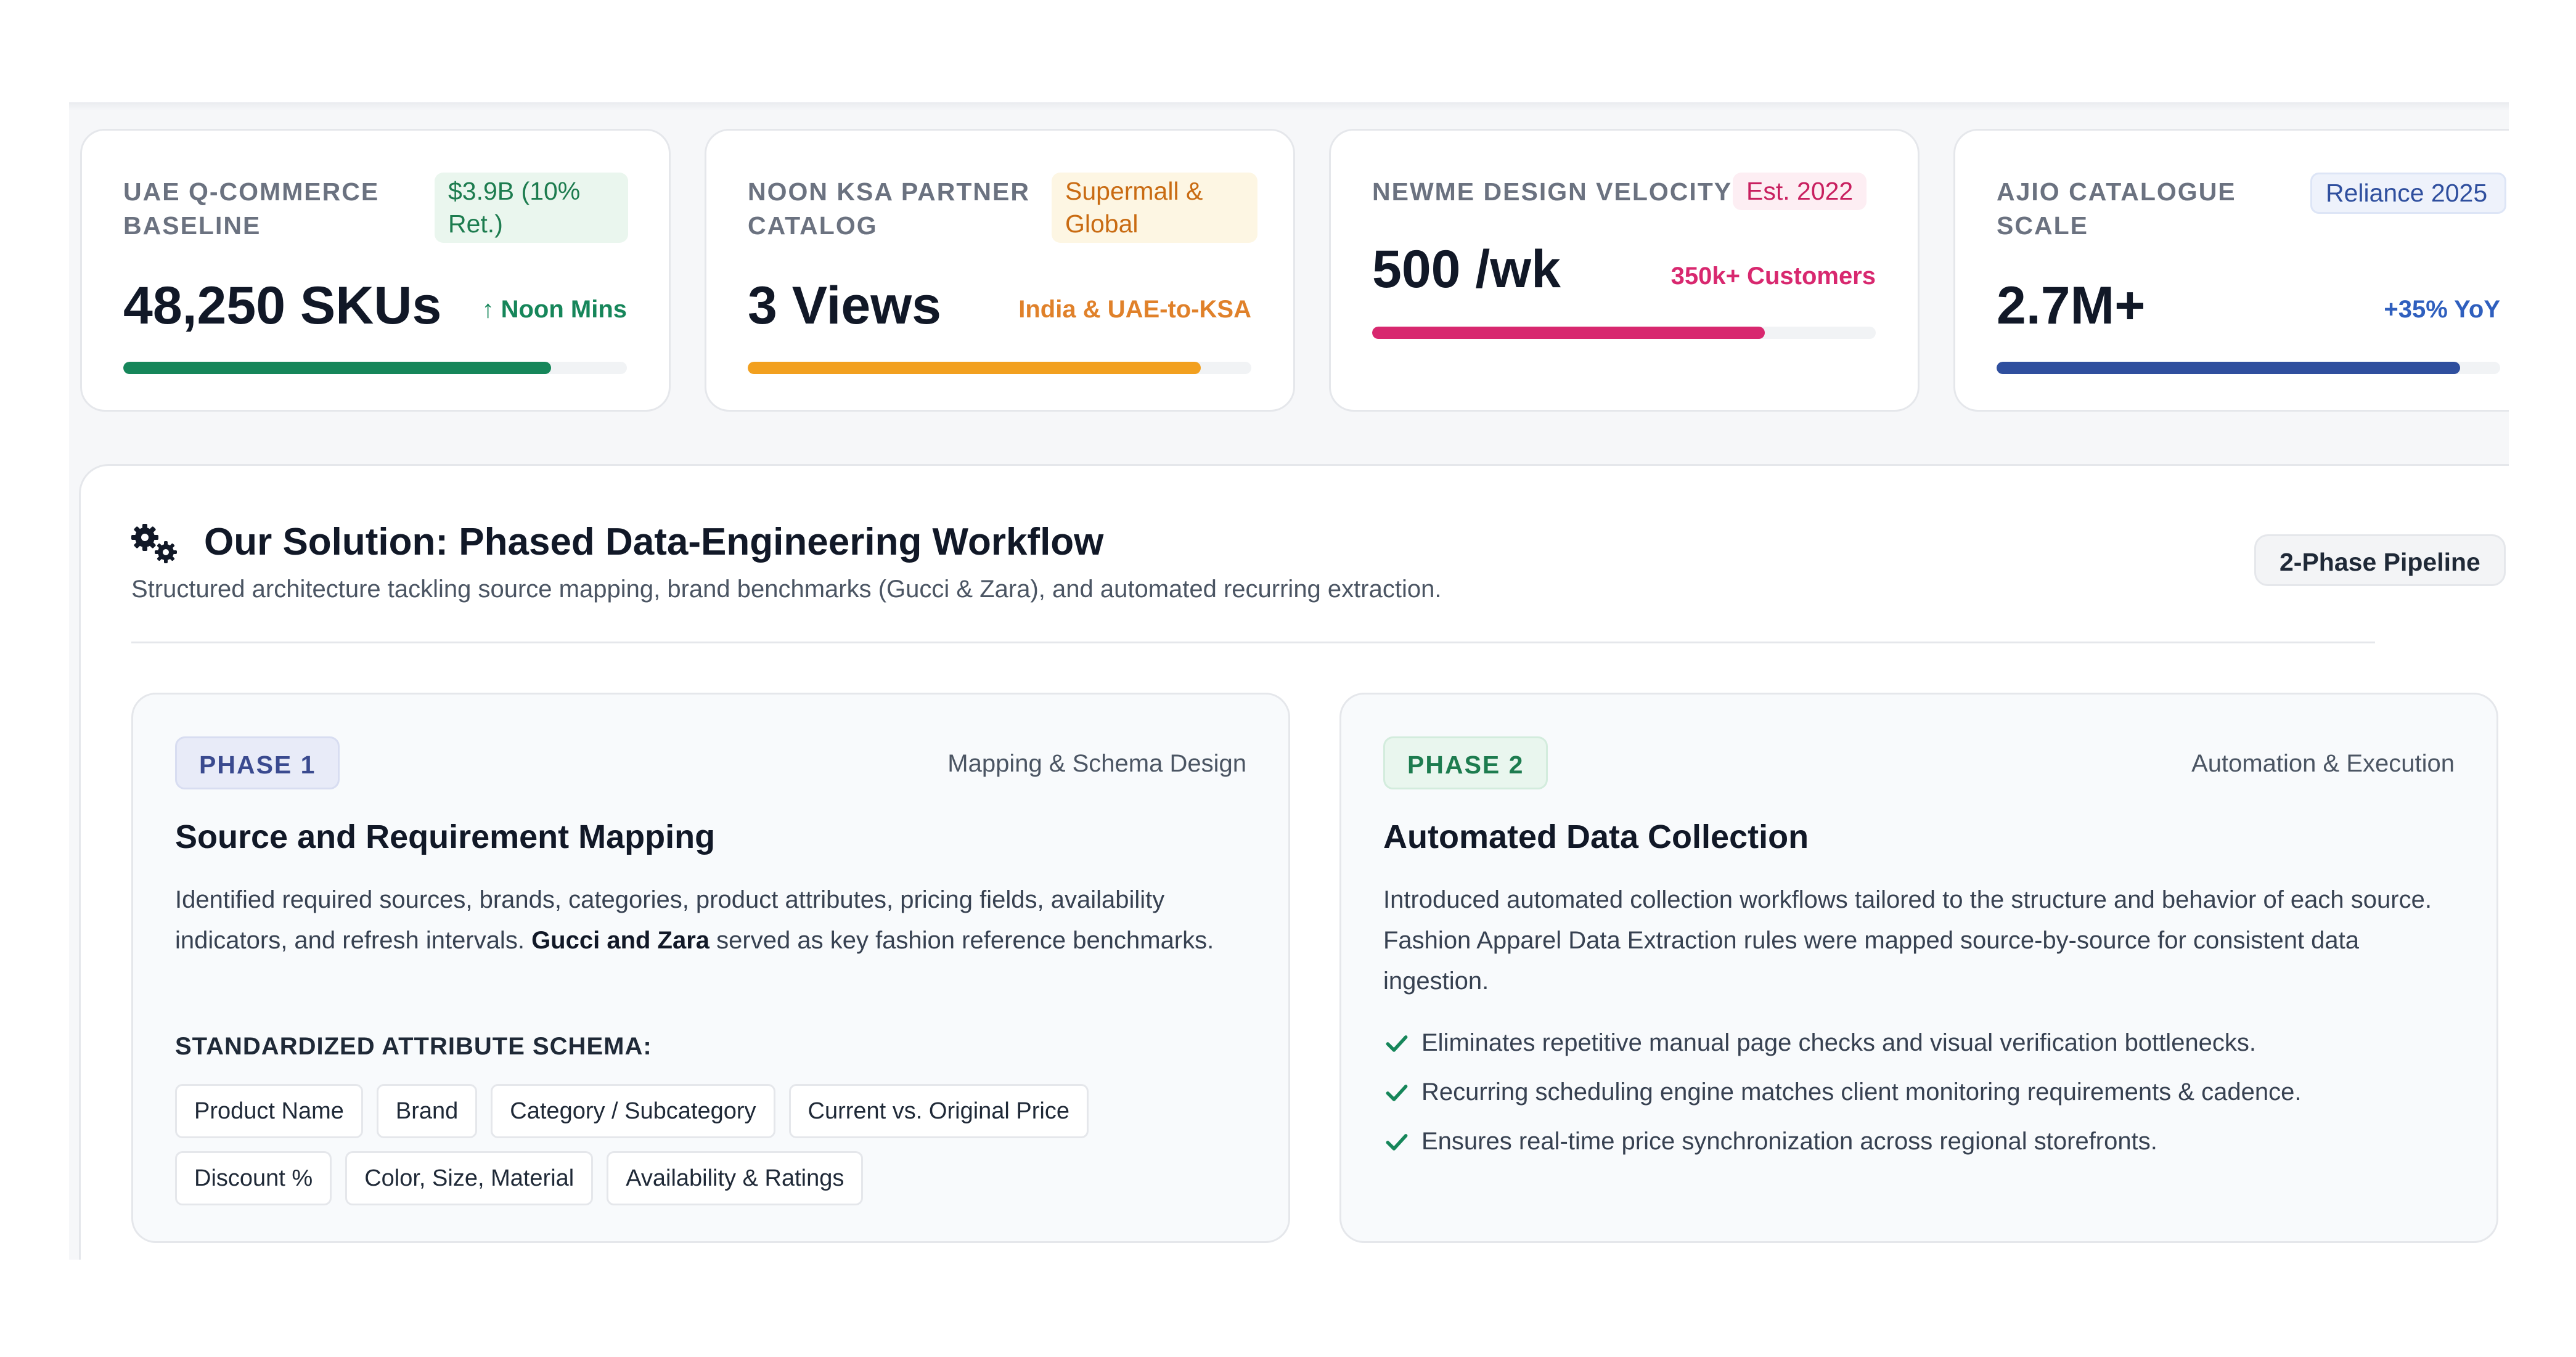 This screenshot has width=2576, height=1357. Describe the element at coordinates (2323, 764) in the screenshot. I see `phase-2-caption: Automation & Execution` at that location.